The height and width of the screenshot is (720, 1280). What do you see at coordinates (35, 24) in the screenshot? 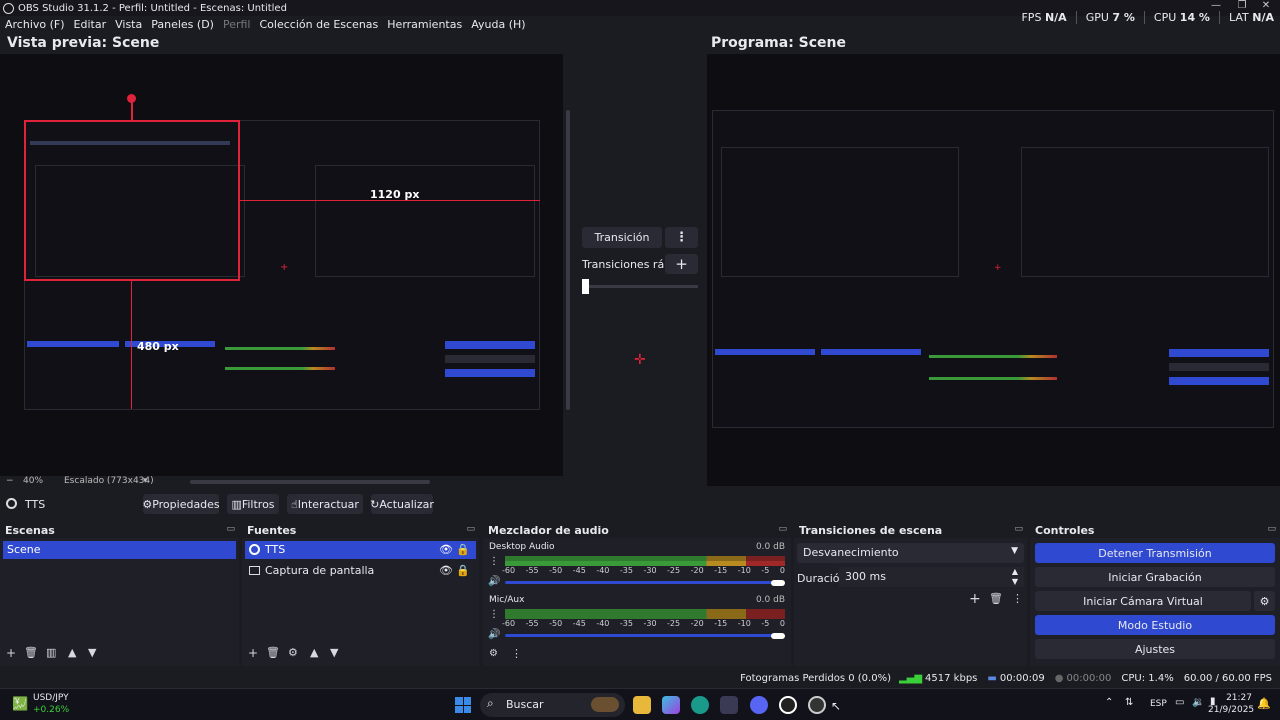
I see `menu-file: Archivo (F)` at bounding box center [35, 24].